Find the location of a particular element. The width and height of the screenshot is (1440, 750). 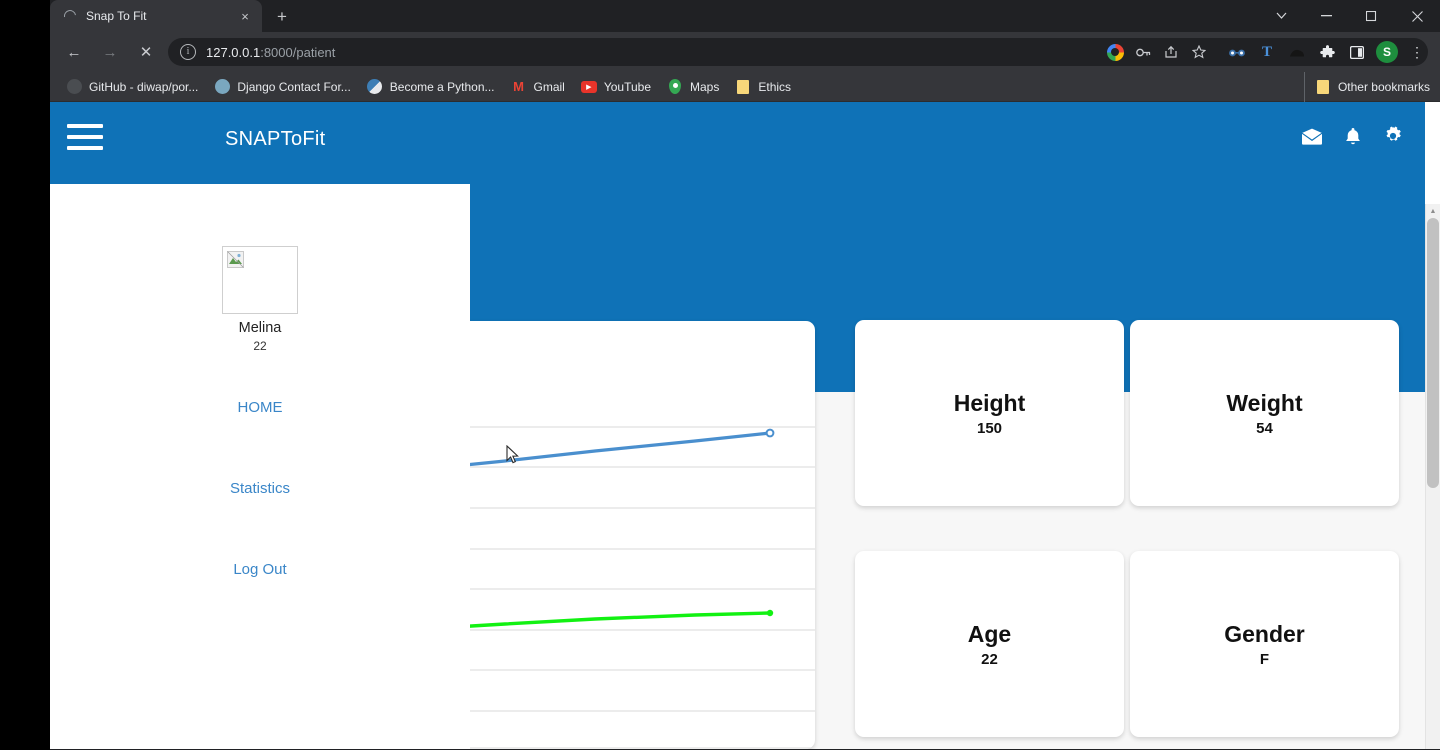

python-icon is located at coordinates (375, 87).